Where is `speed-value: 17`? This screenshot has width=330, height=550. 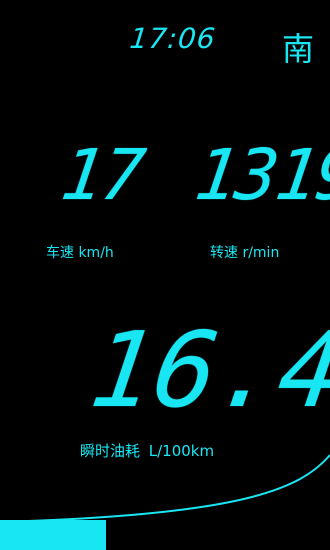 speed-value: 17 is located at coordinates (102, 175).